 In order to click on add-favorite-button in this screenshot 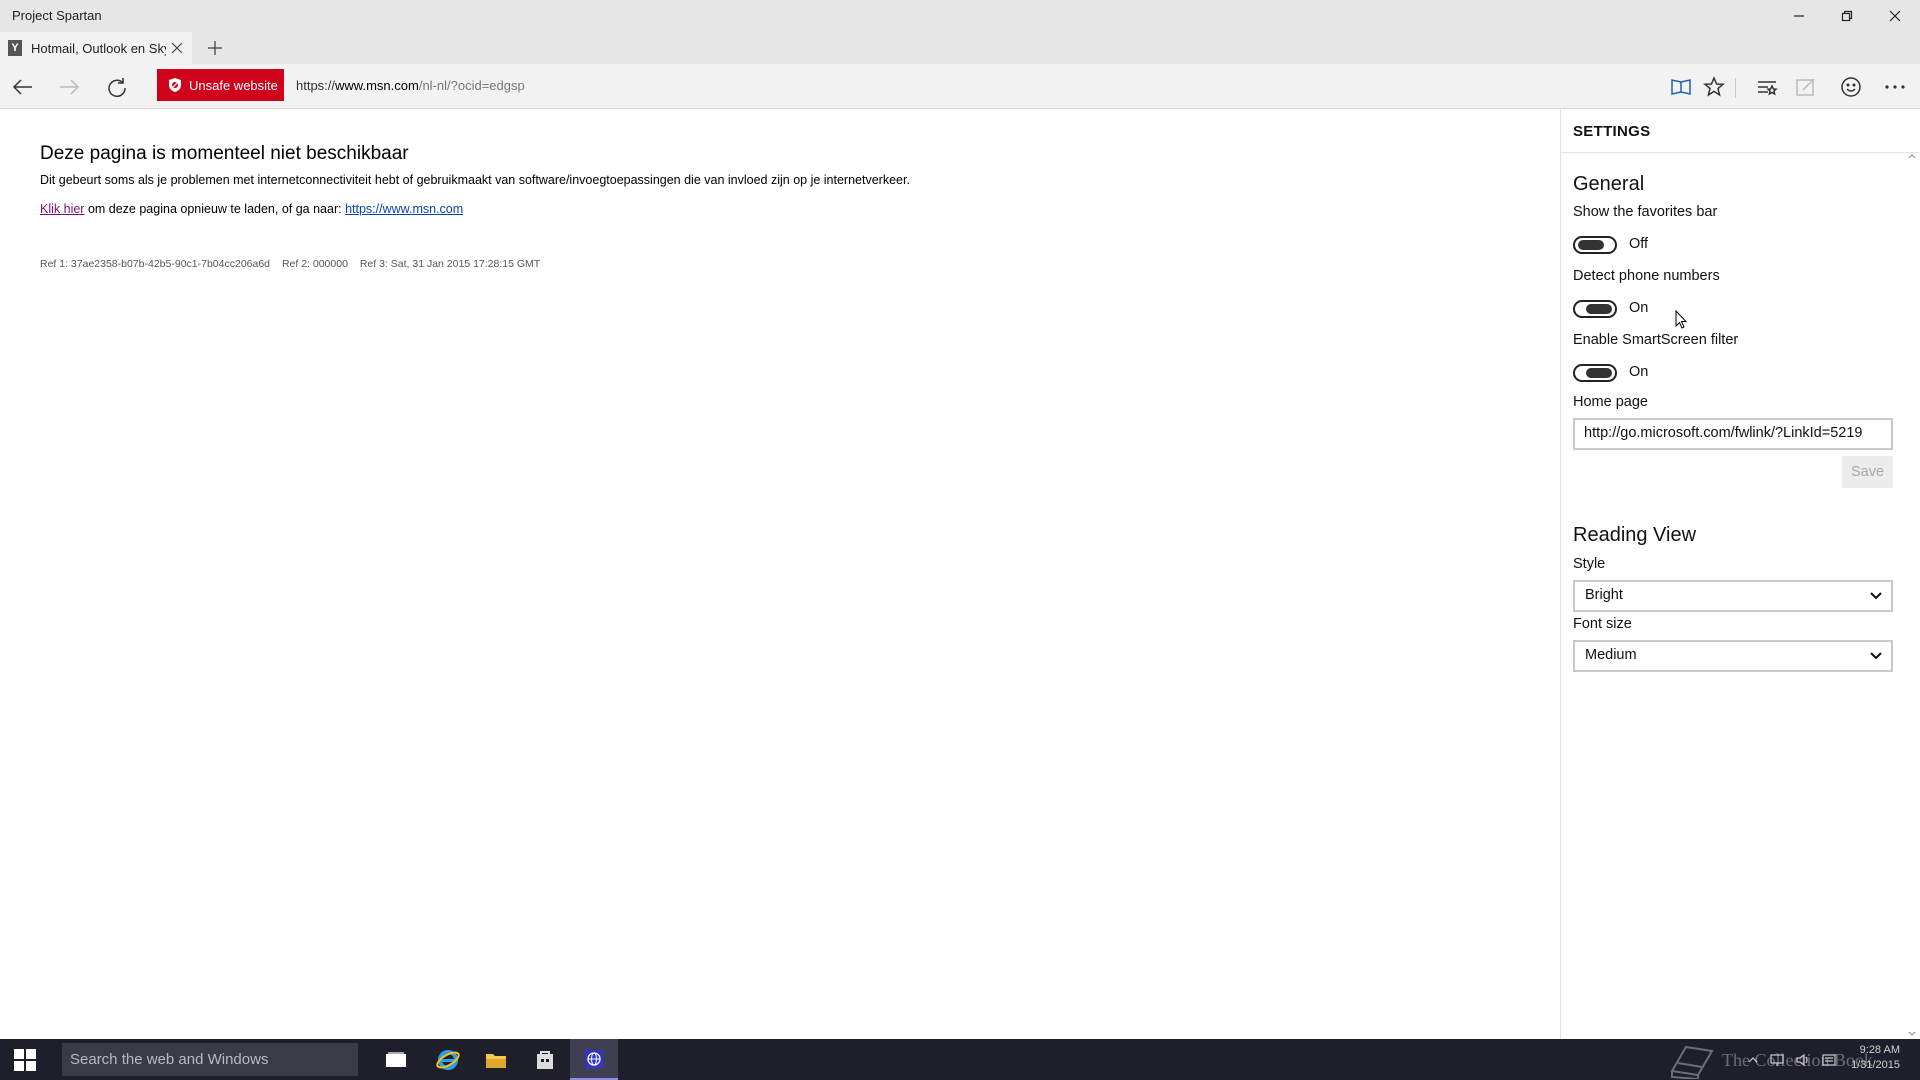, I will do `click(1714, 87)`.